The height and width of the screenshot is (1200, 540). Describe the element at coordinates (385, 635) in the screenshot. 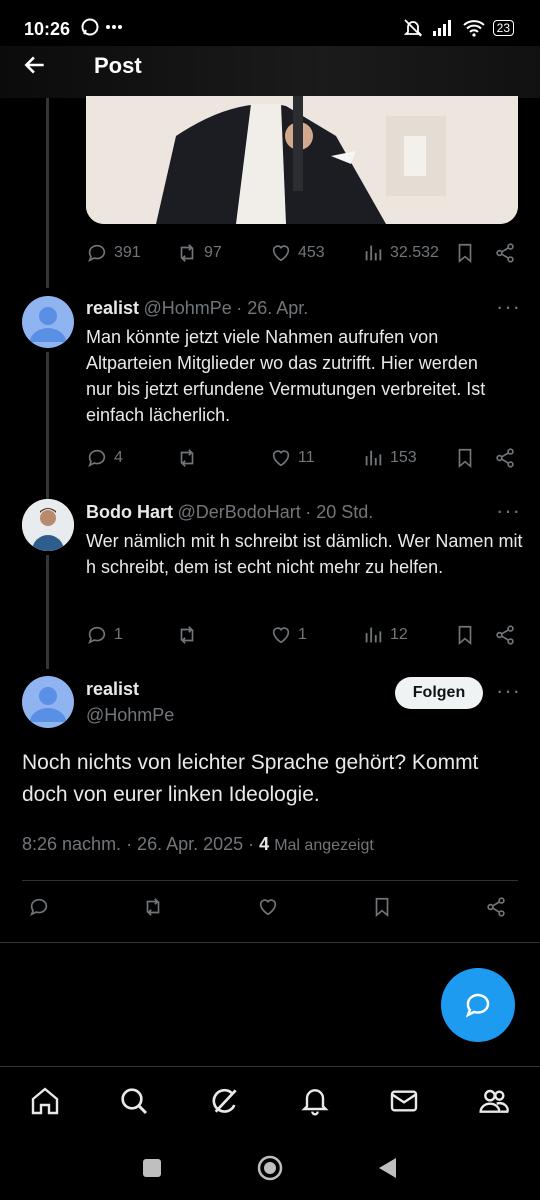

I see `views-button: 12` at that location.